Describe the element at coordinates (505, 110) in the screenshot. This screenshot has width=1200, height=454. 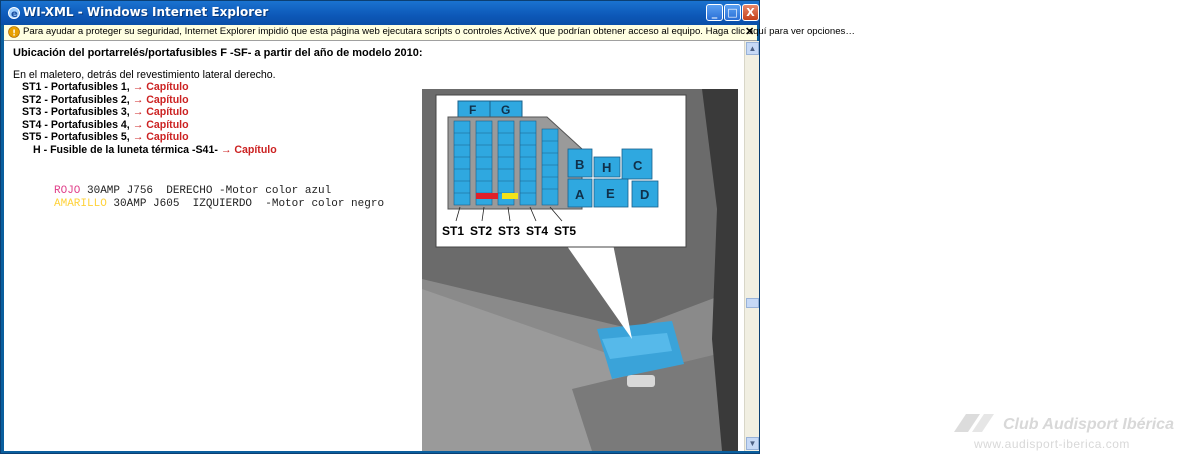
I see `label-g: G` at that location.